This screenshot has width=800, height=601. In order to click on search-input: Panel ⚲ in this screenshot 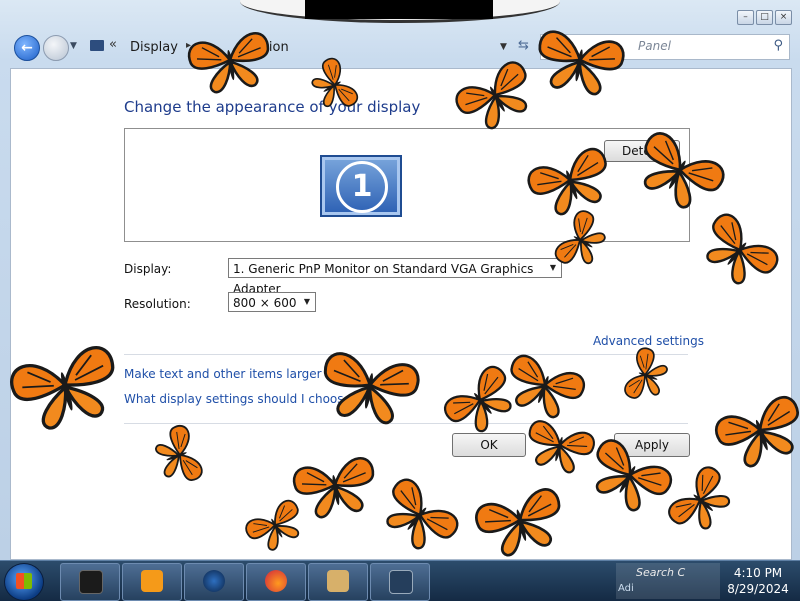, I will do `click(665, 47)`.